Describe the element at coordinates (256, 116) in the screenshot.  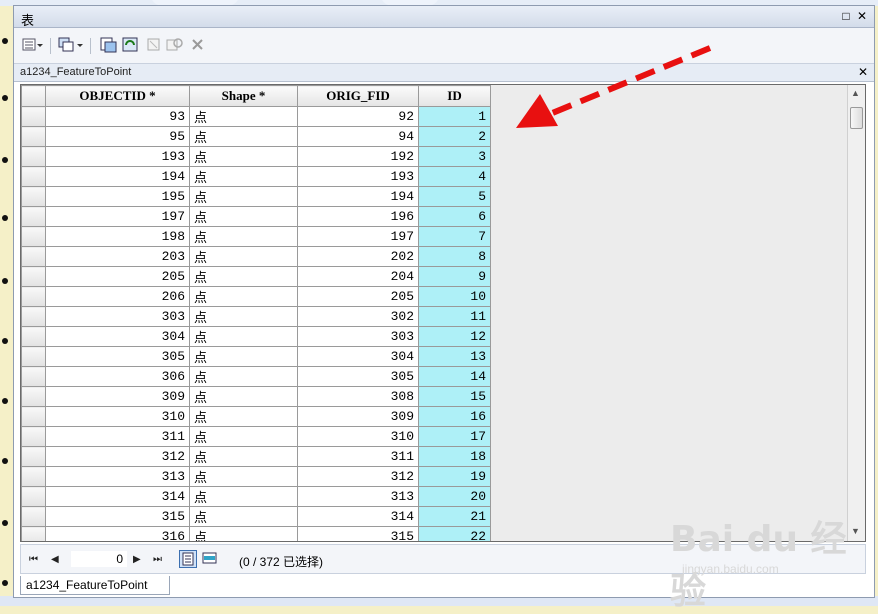
I see `table-row: 93 点 92 1` at that location.